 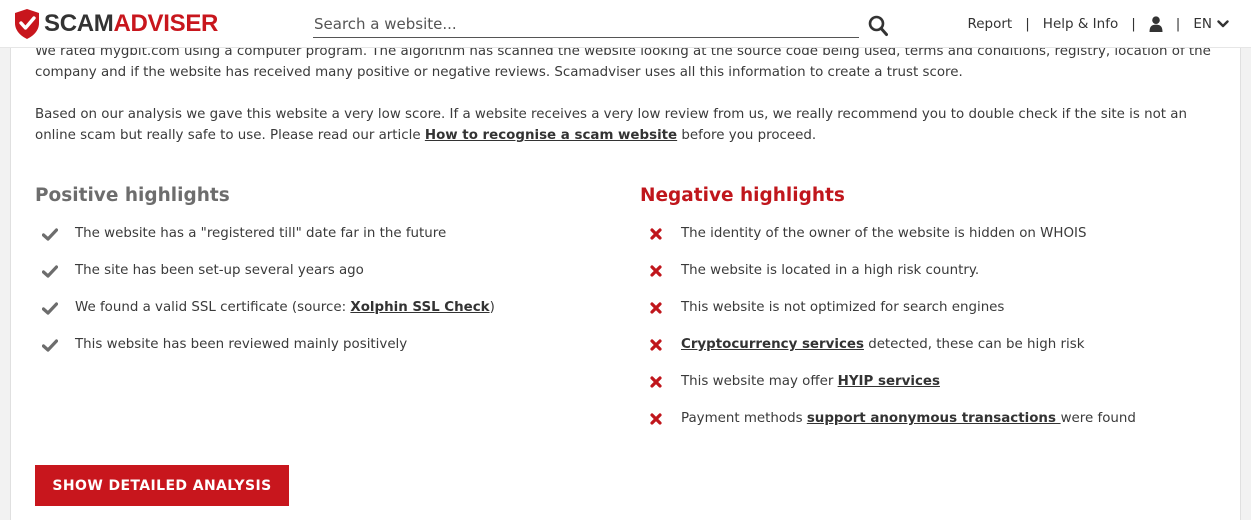 What do you see at coordinates (27, 24) in the screenshot?
I see `shield-check-icon` at bounding box center [27, 24].